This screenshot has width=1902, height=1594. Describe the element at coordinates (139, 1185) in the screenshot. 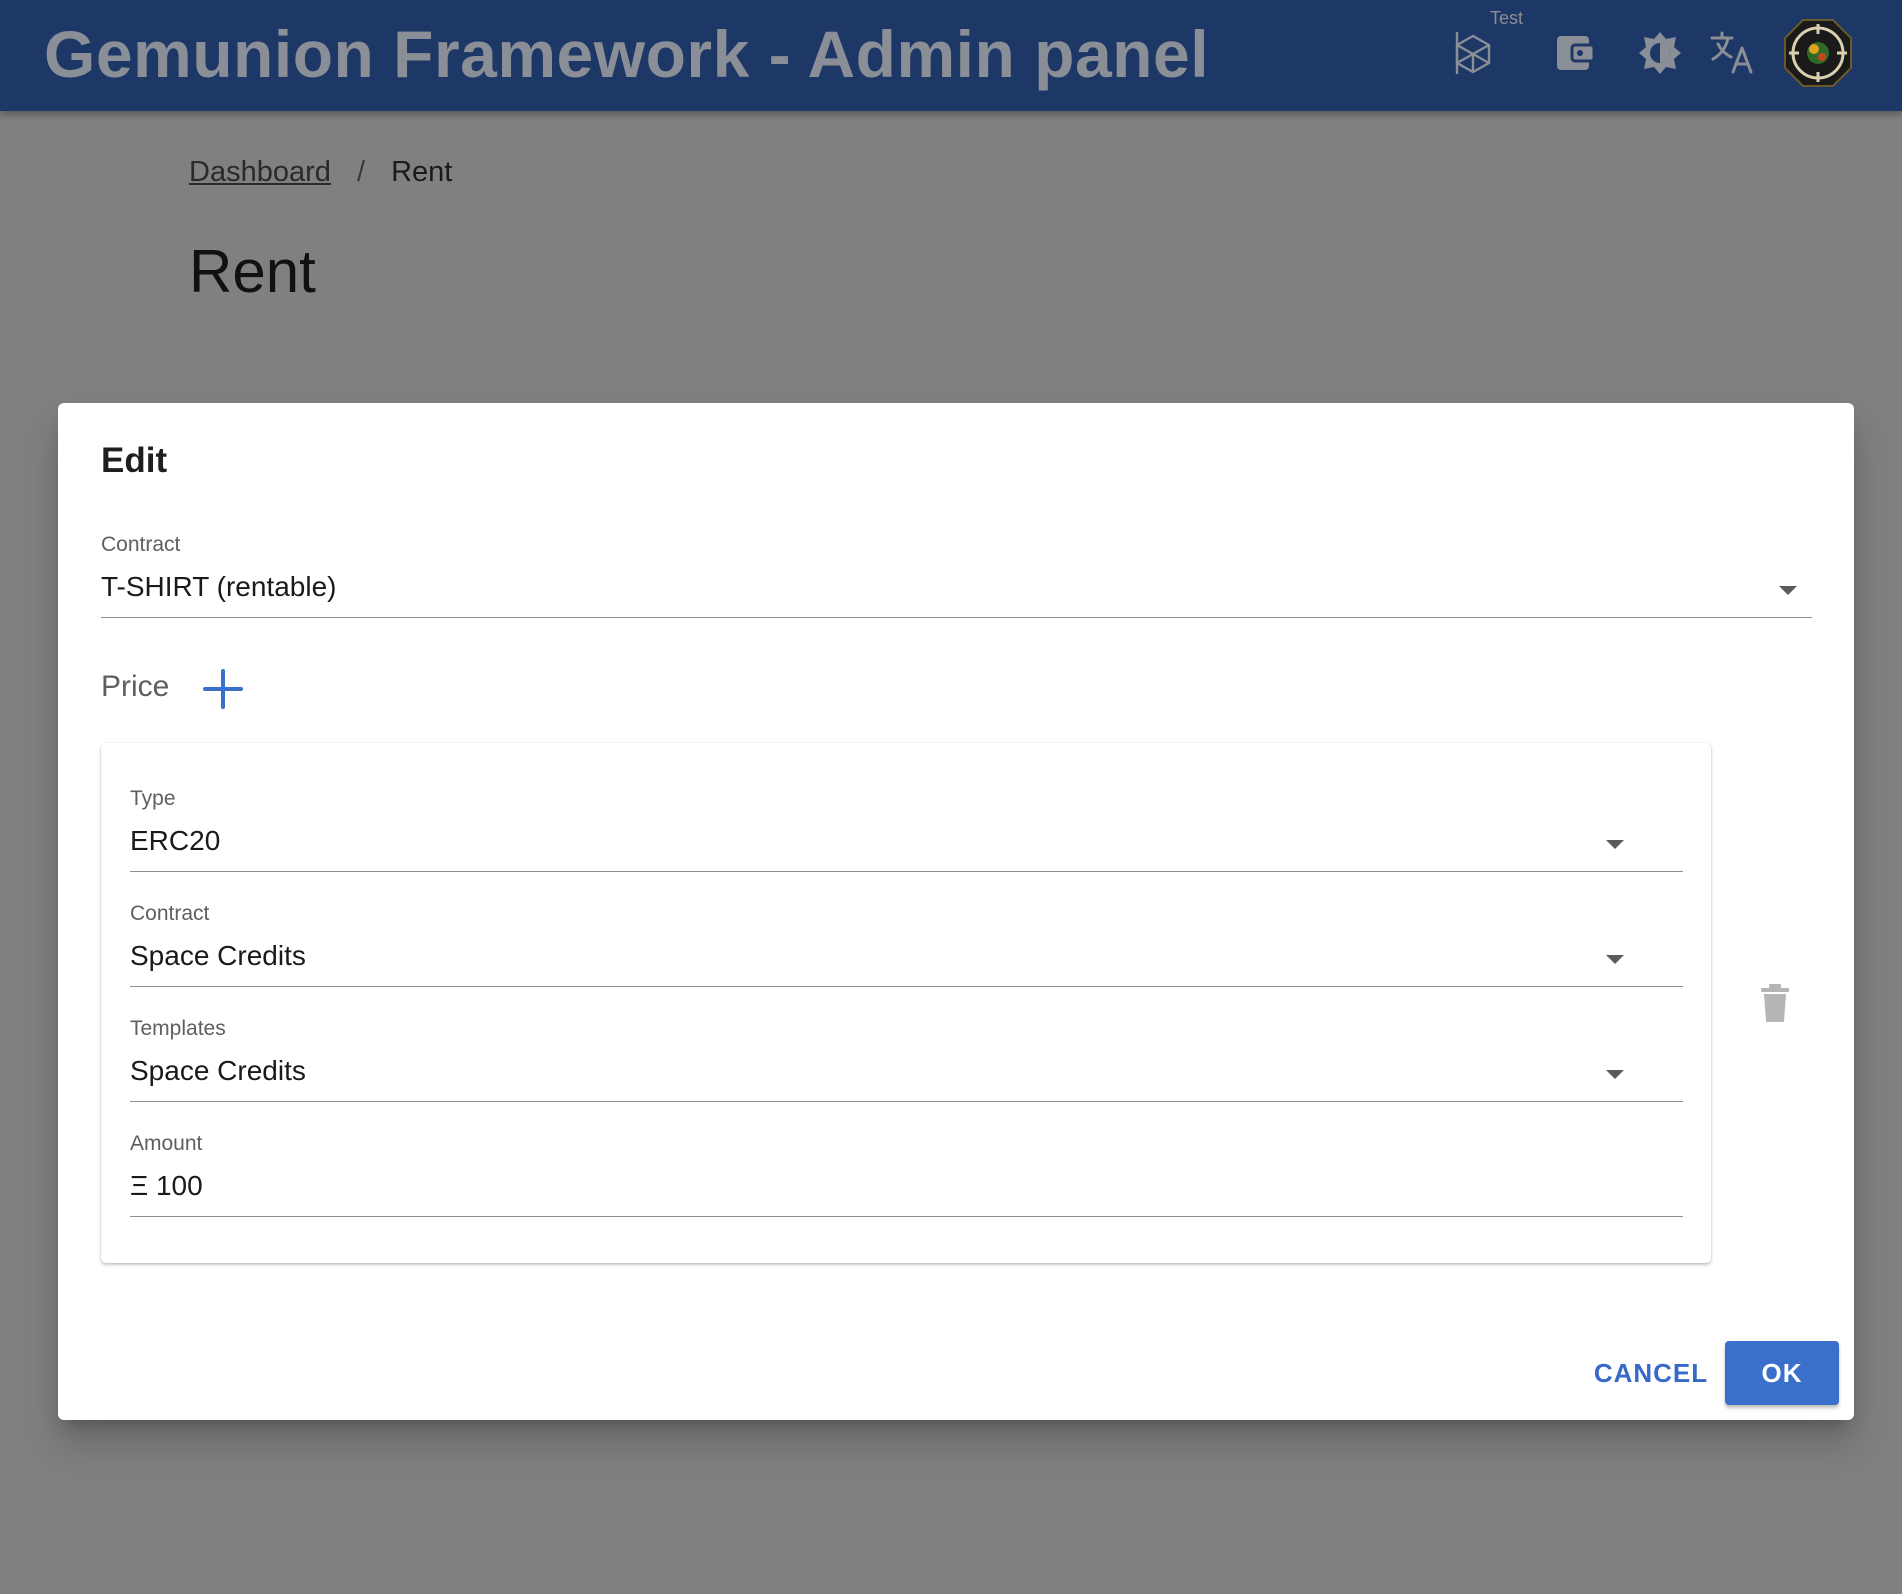

I see `eth-currency-icon: Ξ` at that location.